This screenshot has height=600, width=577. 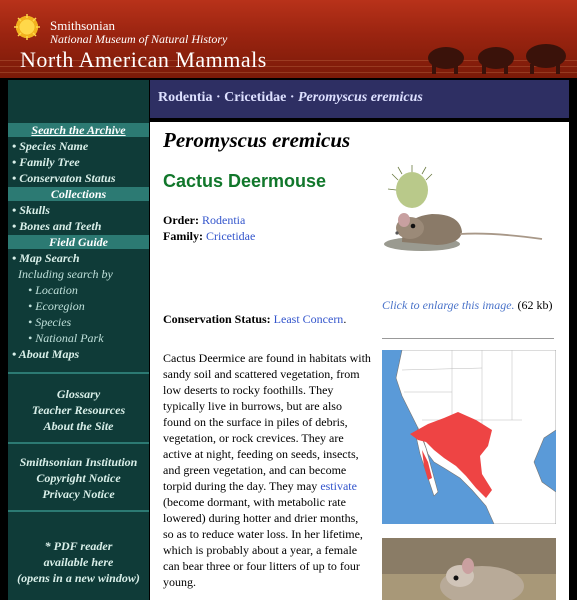 I want to click on family-row: Family: Cricetidae, so click(x=209, y=236).